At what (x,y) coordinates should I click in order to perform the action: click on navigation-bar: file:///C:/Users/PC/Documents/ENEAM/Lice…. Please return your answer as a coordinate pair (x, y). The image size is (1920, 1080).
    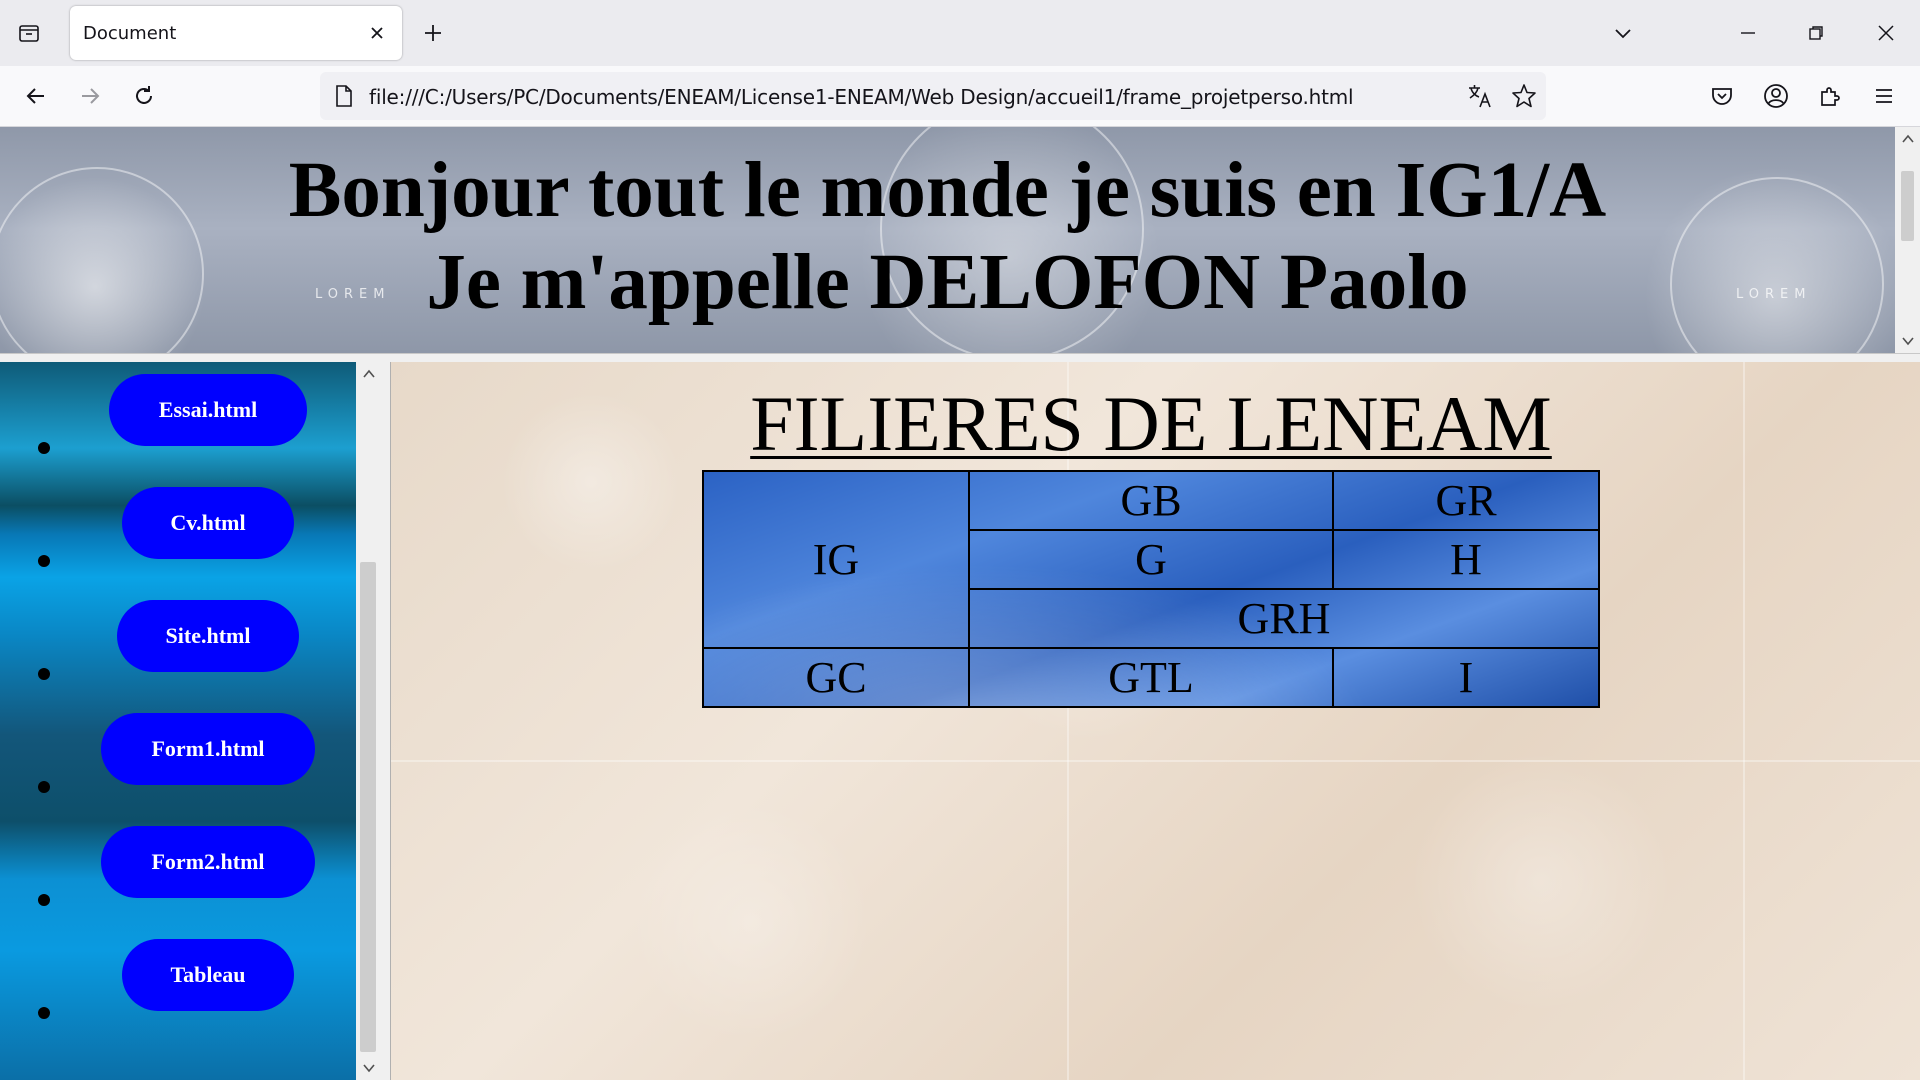
    Looking at the image, I should click on (960, 96).